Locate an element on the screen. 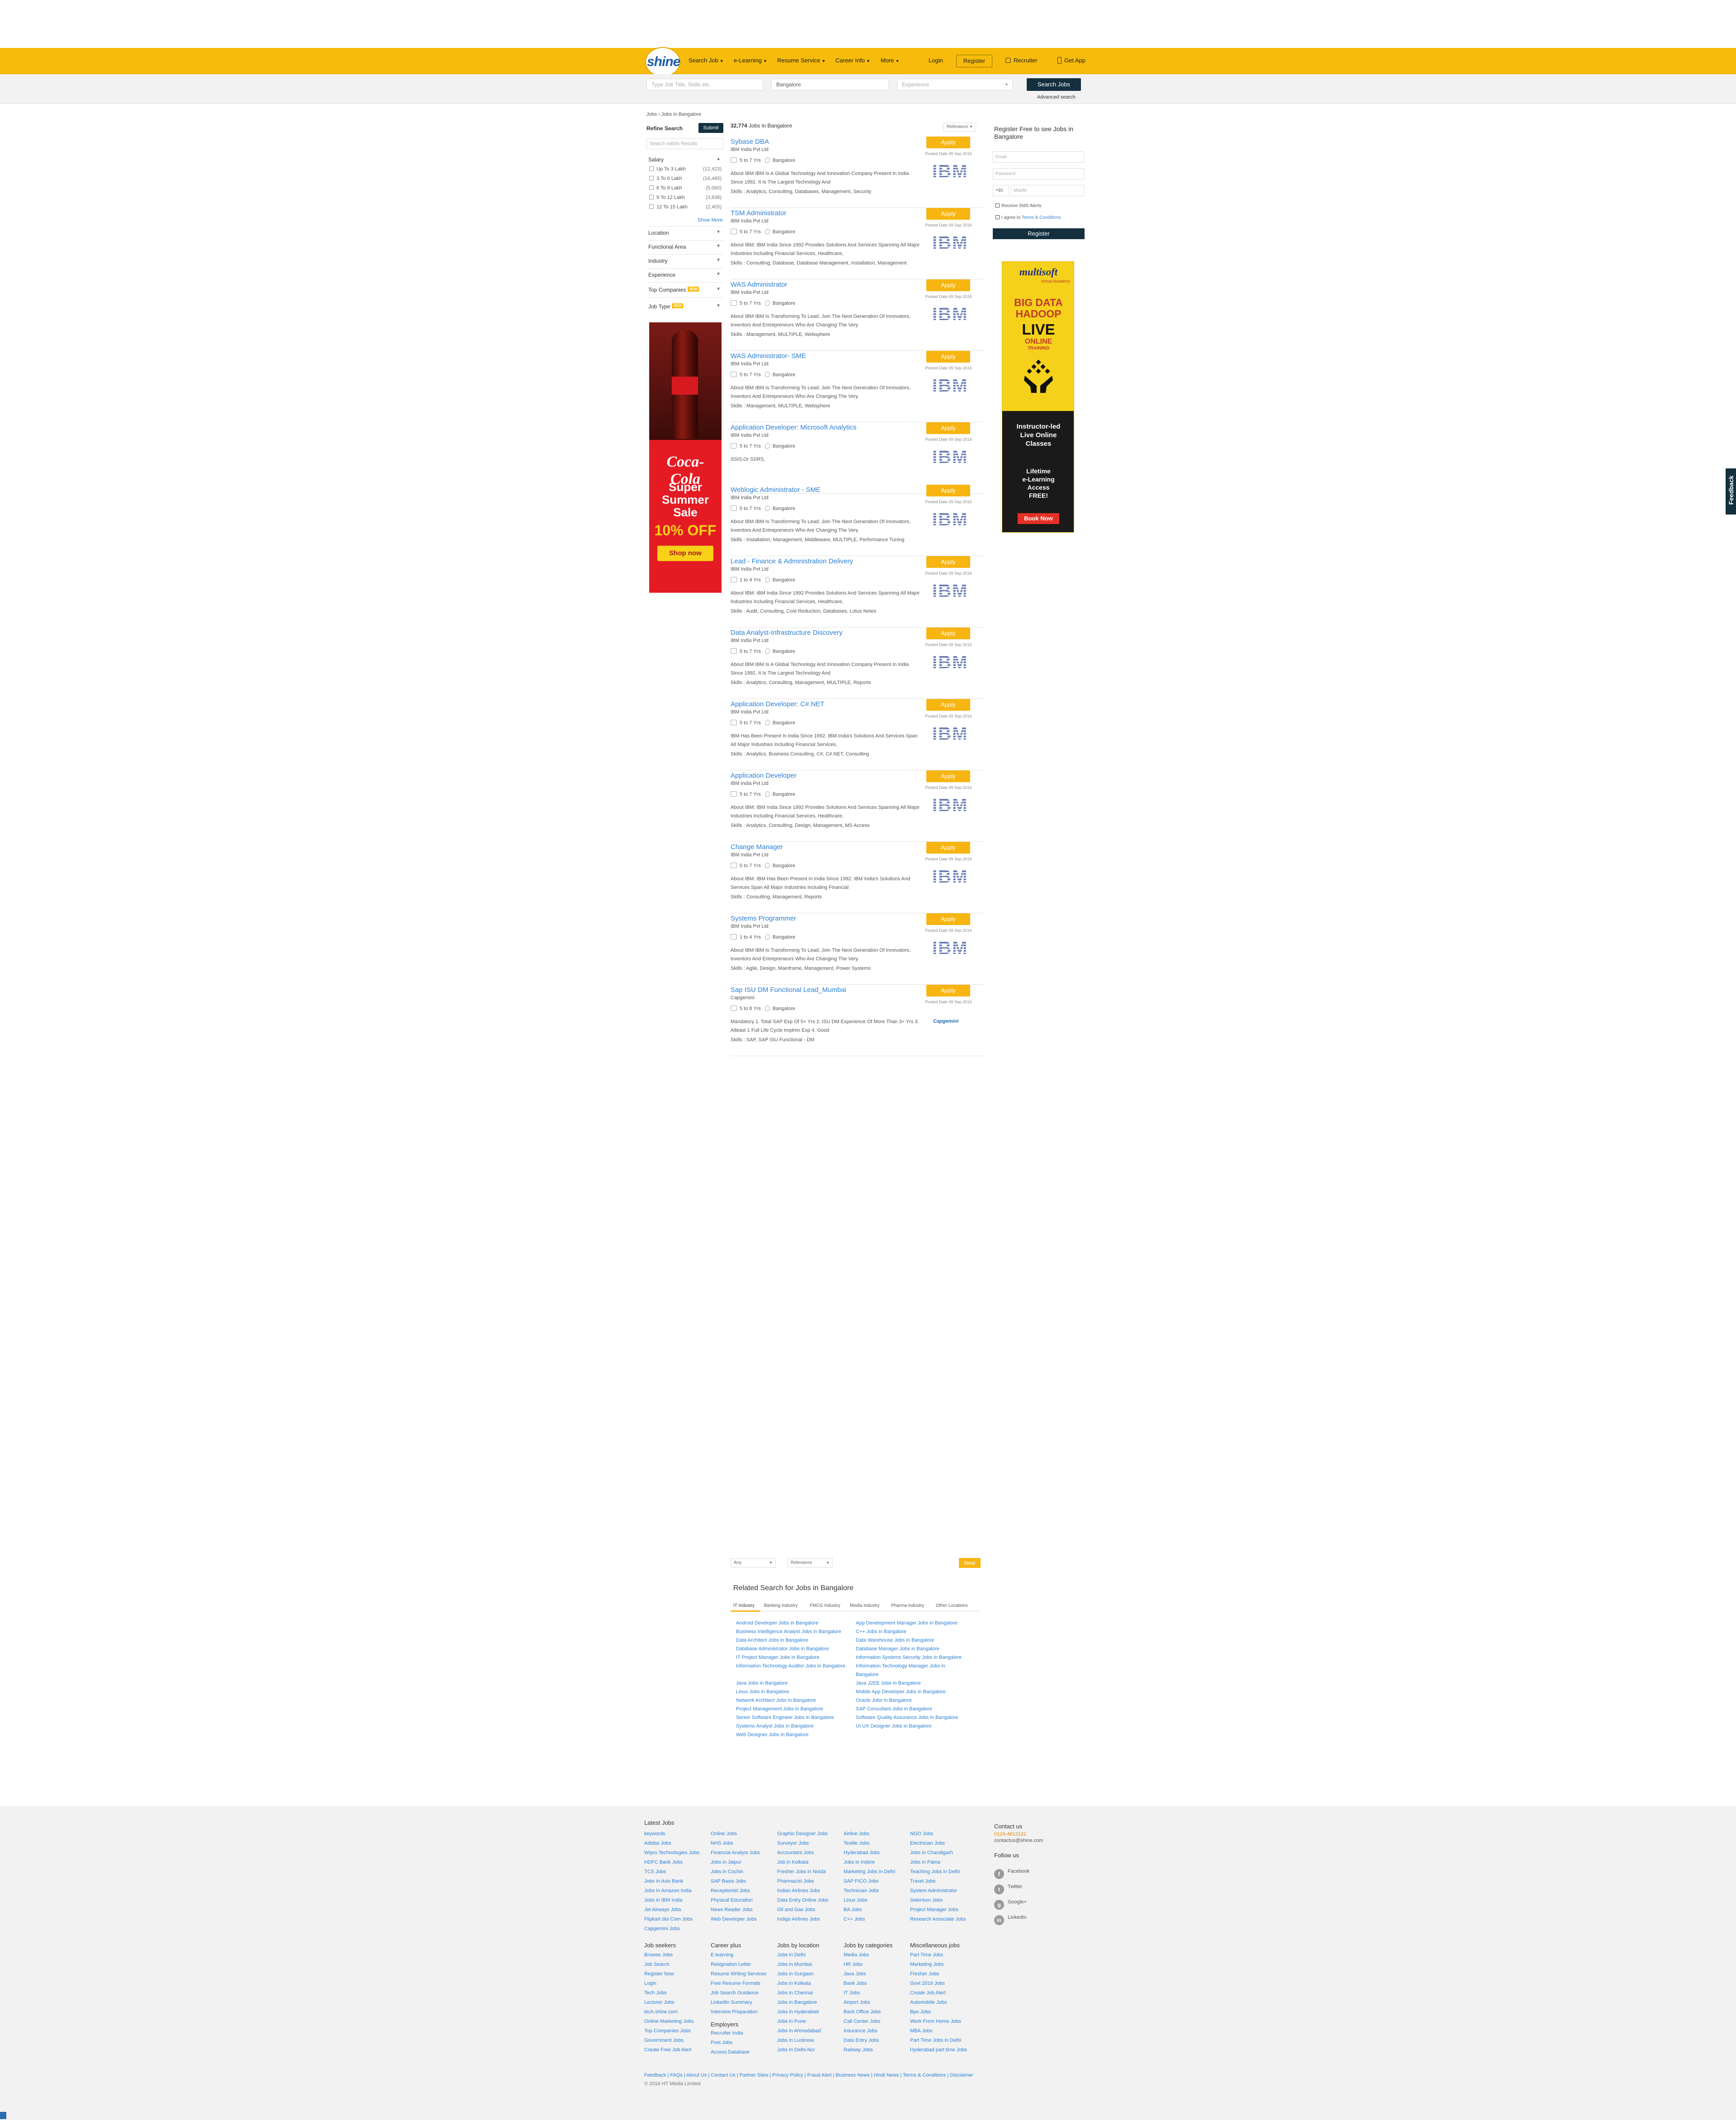 Image resolution: width=1736 pixels, height=2120 pixels. experience-facet: Experience ▼ is located at coordinates (685, 275).